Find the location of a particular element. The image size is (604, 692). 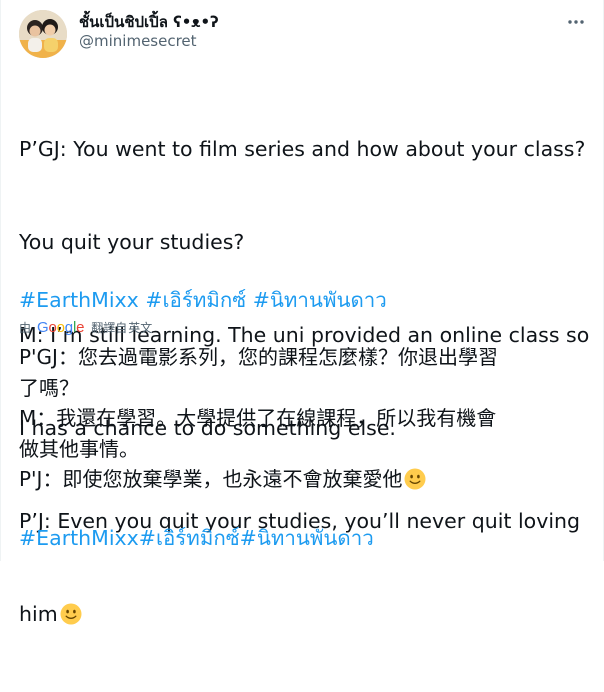

tweet-line-last: him is located at coordinates (307, 614).